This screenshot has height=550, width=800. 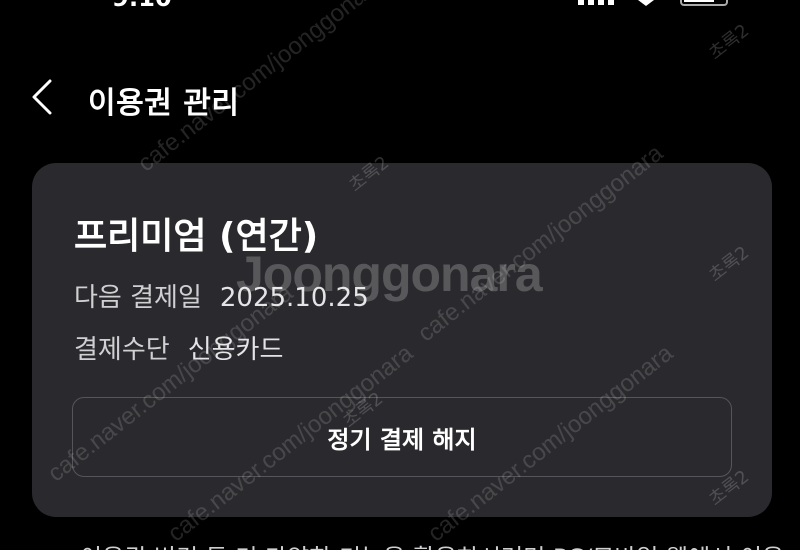 What do you see at coordinates (142, 6) in the screenshot?
I see `status-time: 9:10` at bounding box center [142, 6].